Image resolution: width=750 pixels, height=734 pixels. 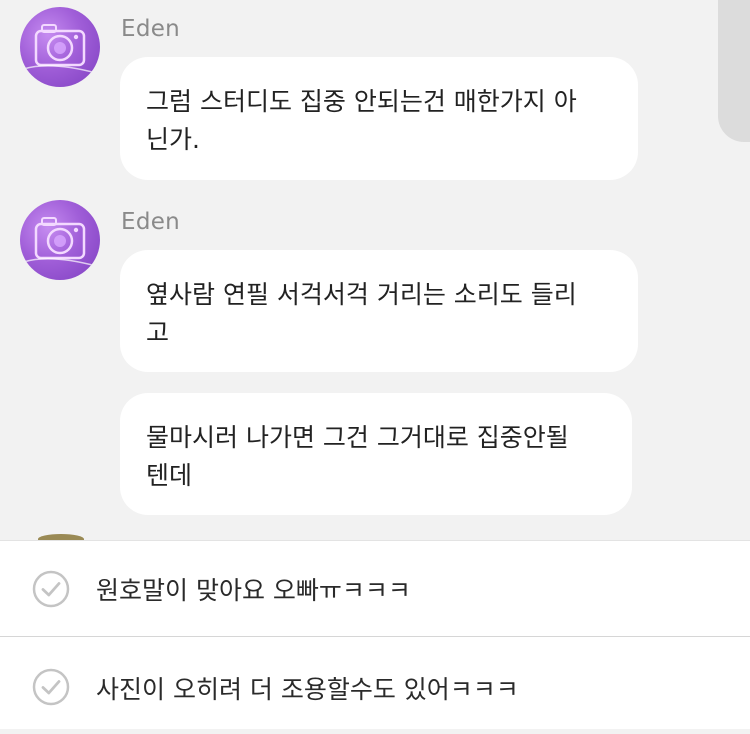 I want to click on message-line: 옆사람 연필 서걱서걱 거리는 소리도 들리, so click(x=361, y=294).